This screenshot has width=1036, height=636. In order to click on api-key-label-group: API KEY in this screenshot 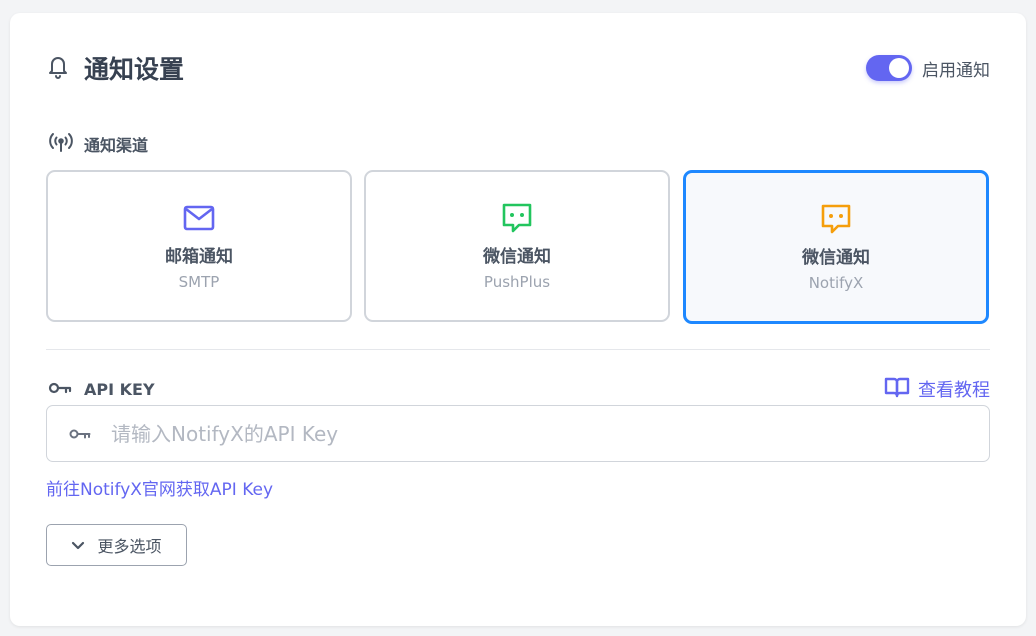, I will do `click(101, 389)`.